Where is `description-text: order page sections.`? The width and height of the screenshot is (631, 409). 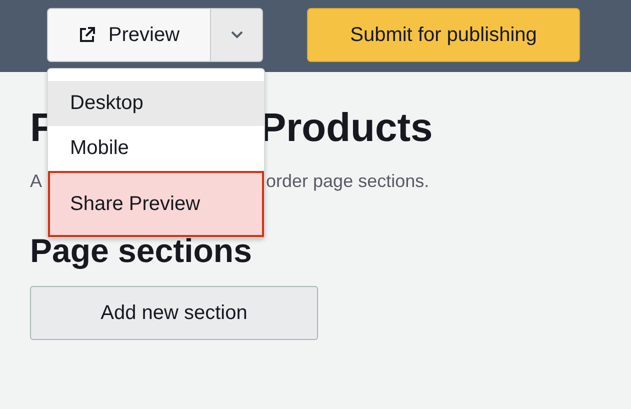 description-text: order page sections. is located at coordinates (348, 181).